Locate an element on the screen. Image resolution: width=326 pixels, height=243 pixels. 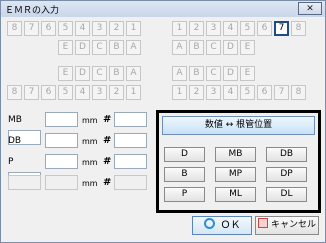
root-canal-button: D is located at coordinates (184, 154).